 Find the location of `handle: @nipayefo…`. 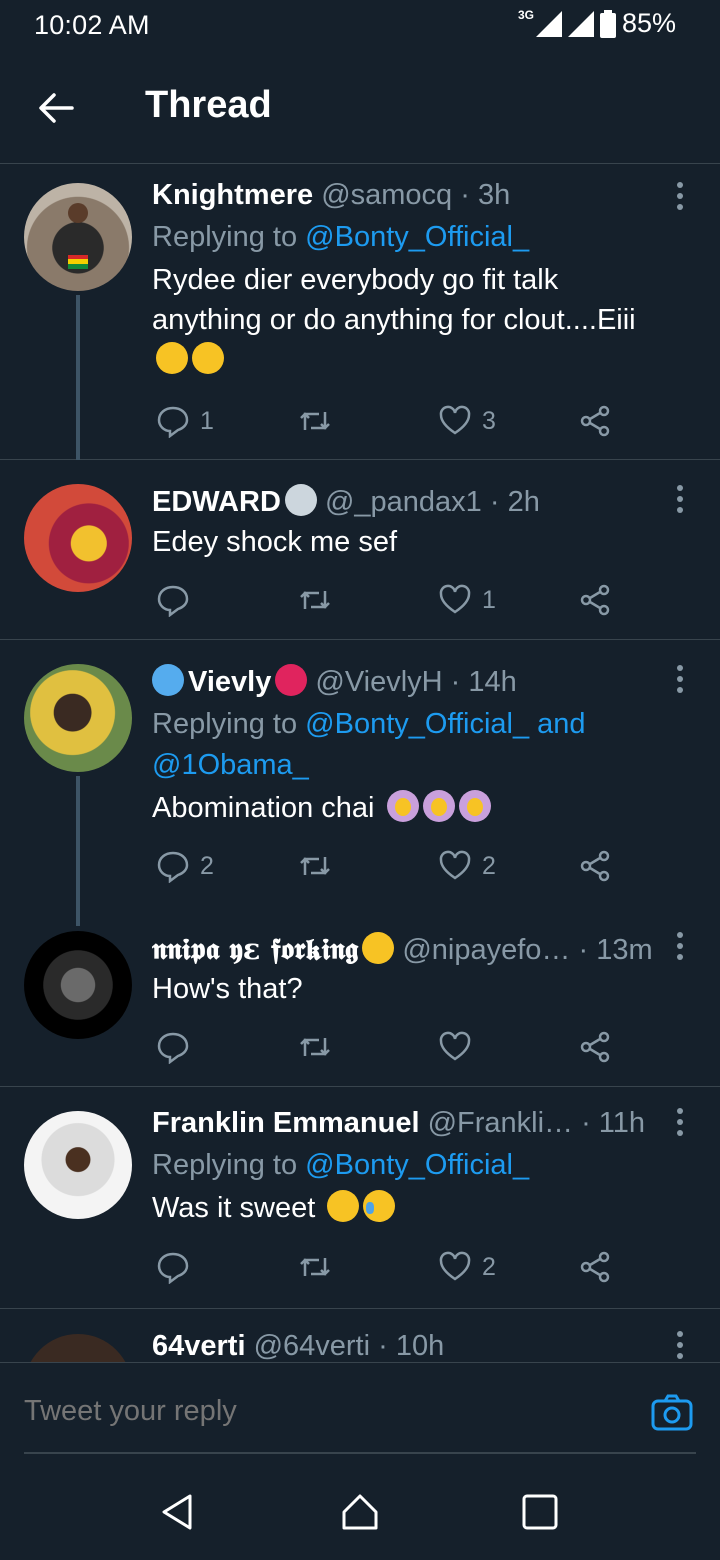

handle: @nipayefo… is located at coordinates (486, 950).